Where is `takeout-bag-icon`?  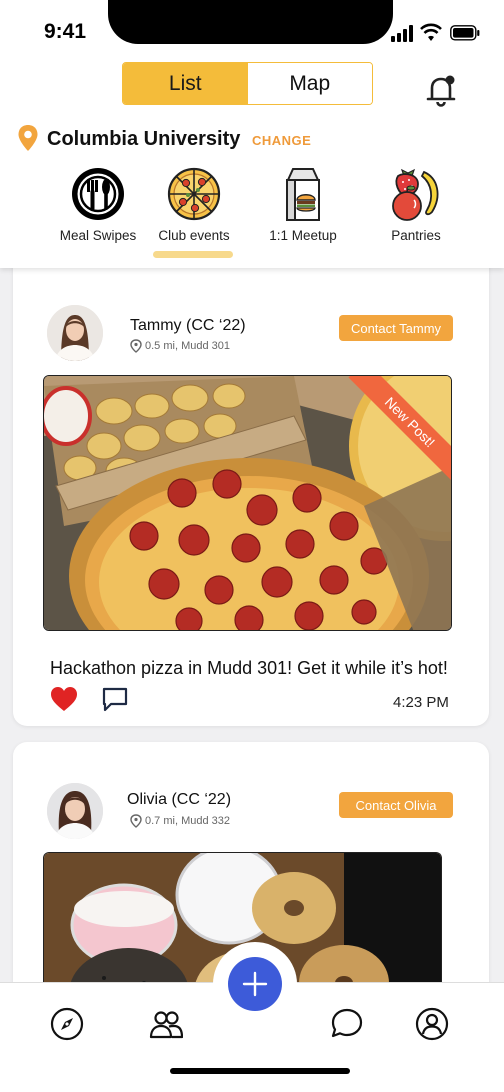
takeout-bag-icon is located at coordinates (303, 194).